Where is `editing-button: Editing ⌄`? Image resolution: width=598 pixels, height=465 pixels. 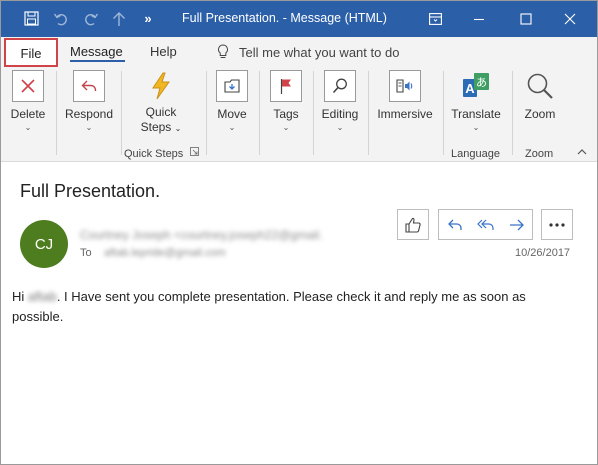
editing-button: Editing ⌄ is located at coordinates (340, 107).